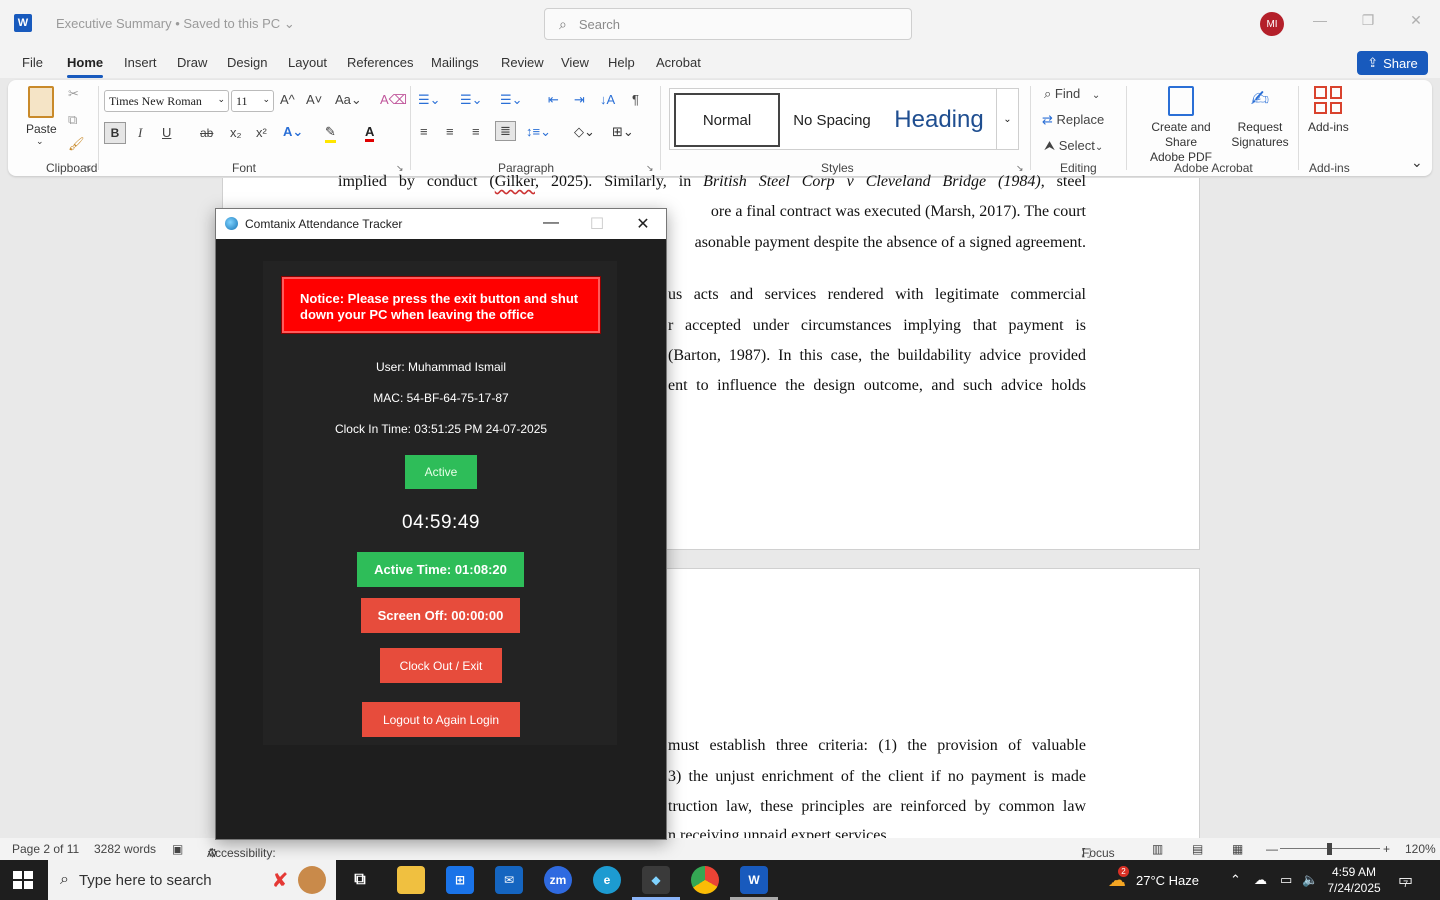  I want to click on paste-icon, so click(41, 102).